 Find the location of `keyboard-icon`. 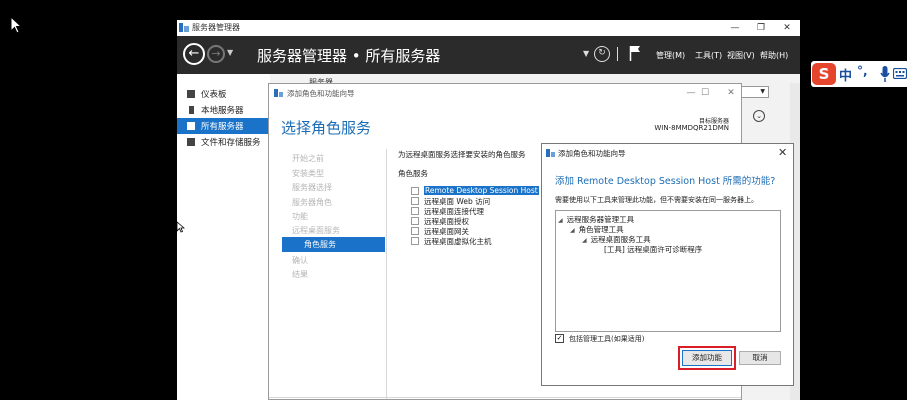

keyboard-icon is located at coordinates (900, 73).